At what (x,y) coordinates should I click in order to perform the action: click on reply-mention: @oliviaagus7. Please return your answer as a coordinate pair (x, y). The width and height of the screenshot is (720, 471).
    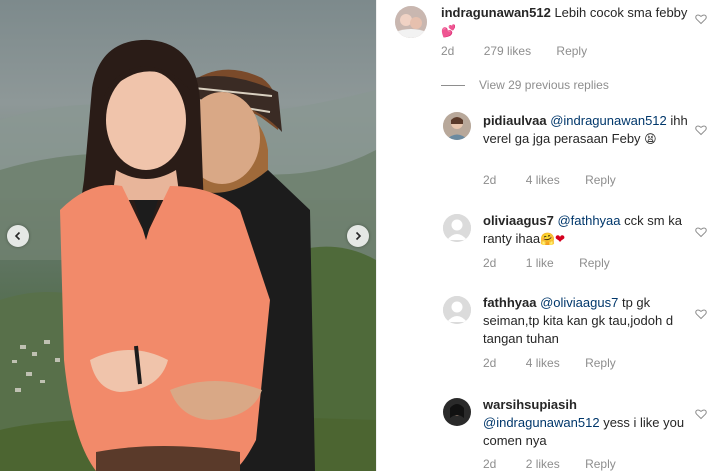
    Looking at the image, I should click on (579, 302).